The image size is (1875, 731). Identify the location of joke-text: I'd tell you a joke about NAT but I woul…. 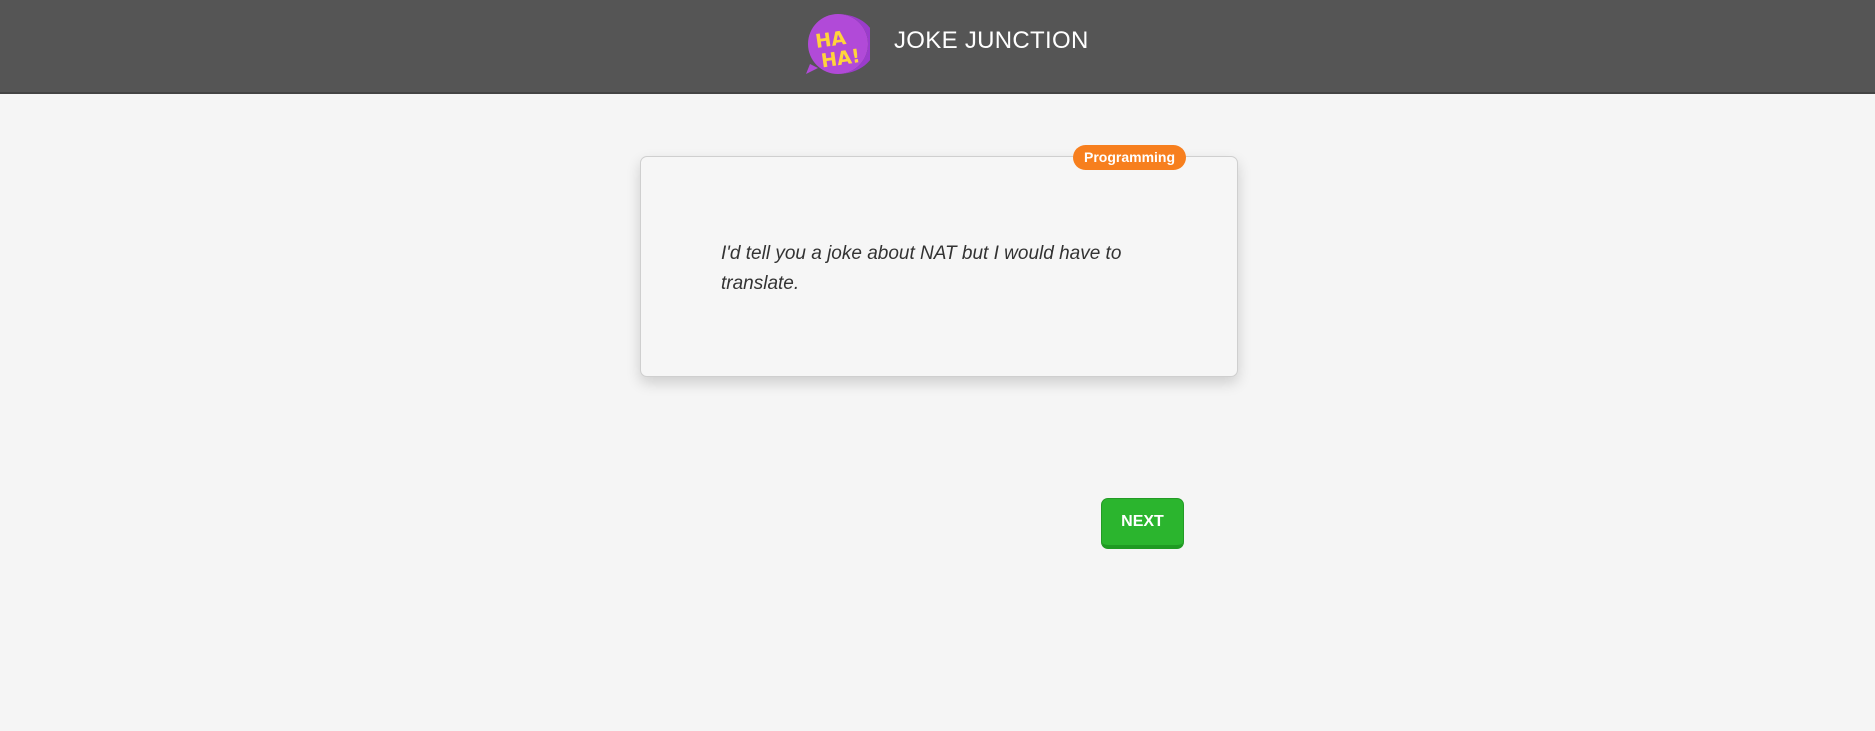
(921, 268).